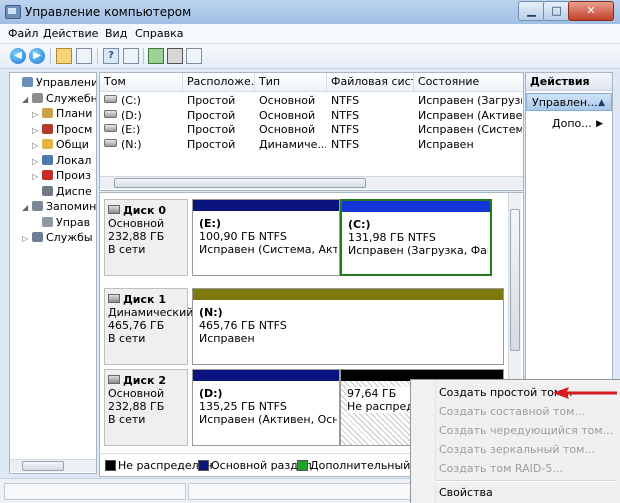 The width and height of the screenshot is (620, 503). Describe the element at coordinates (74, 160) in the screenshot. I see `tree-item-label: Локал` at that location.